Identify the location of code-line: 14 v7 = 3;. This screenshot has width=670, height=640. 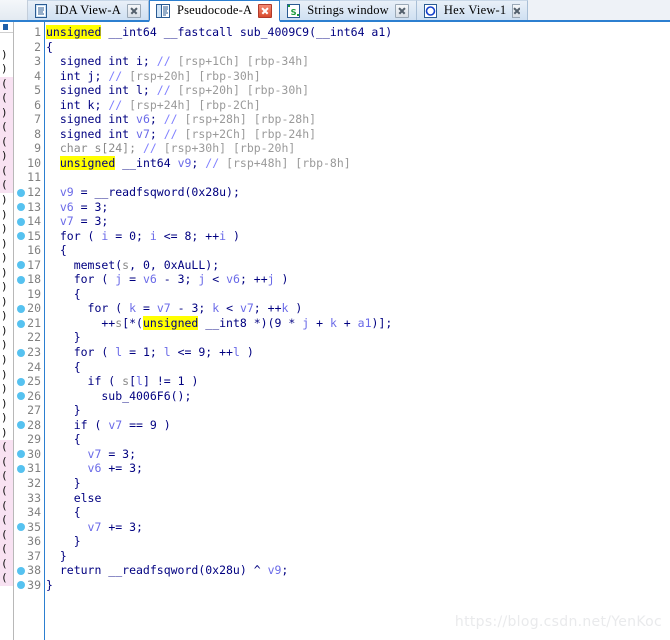
(342, 221).